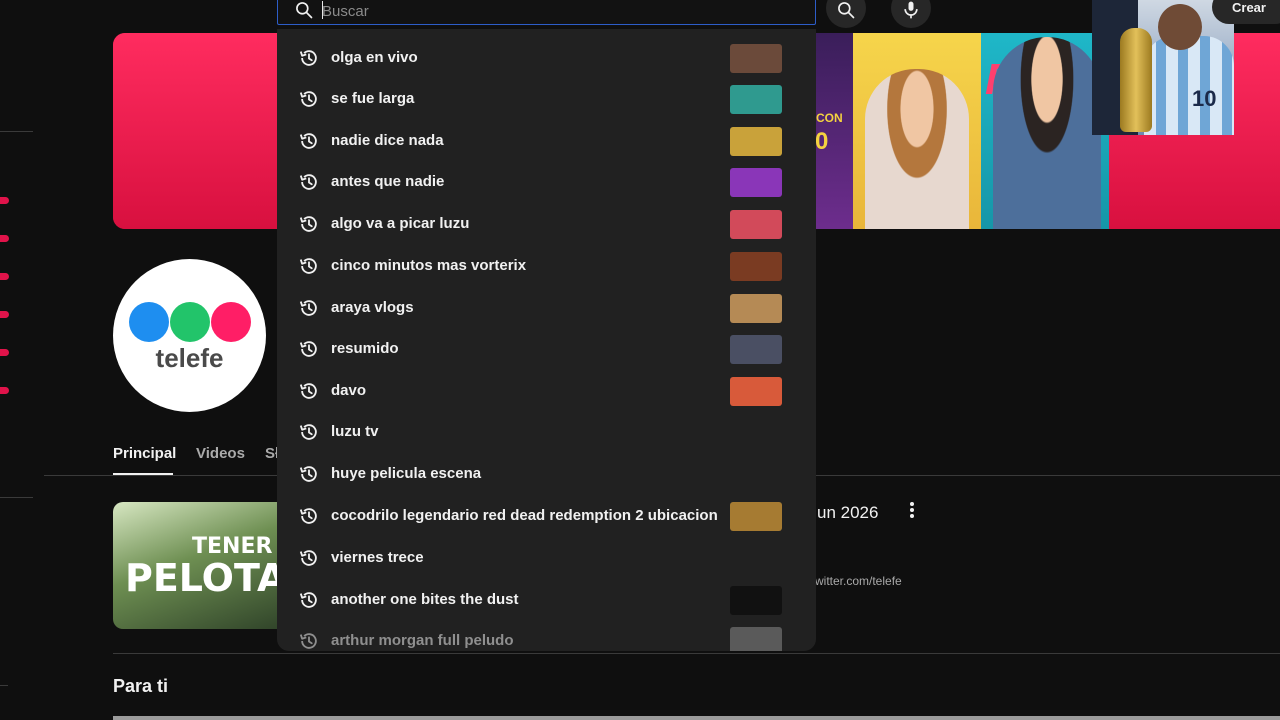  I want to click on logo-green-dot, so click(190, 322).